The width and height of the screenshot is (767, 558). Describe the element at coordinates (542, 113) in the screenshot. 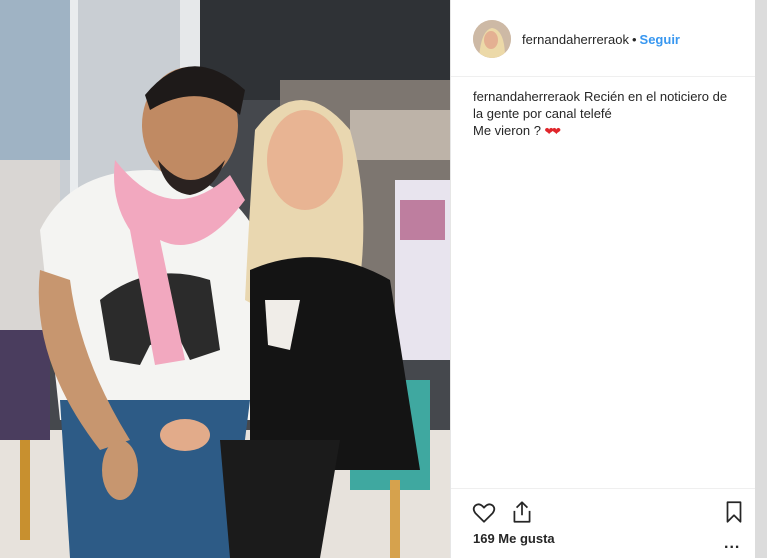

I see `caption-line-2: la gente por canal telefé` at that location.